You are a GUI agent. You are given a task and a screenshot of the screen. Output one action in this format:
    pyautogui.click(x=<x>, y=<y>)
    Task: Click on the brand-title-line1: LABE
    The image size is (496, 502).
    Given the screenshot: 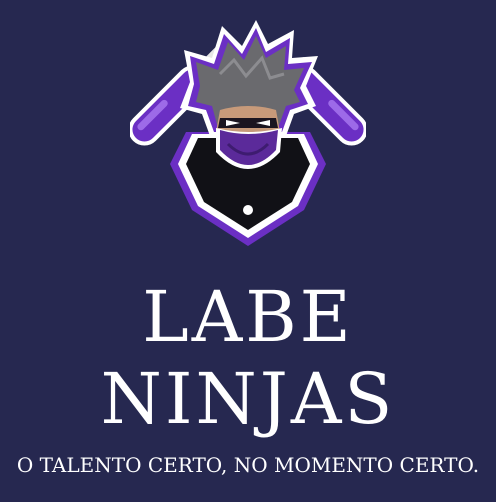 What is the action you would take?
    pyautogui.click(x=248, y=317)
    